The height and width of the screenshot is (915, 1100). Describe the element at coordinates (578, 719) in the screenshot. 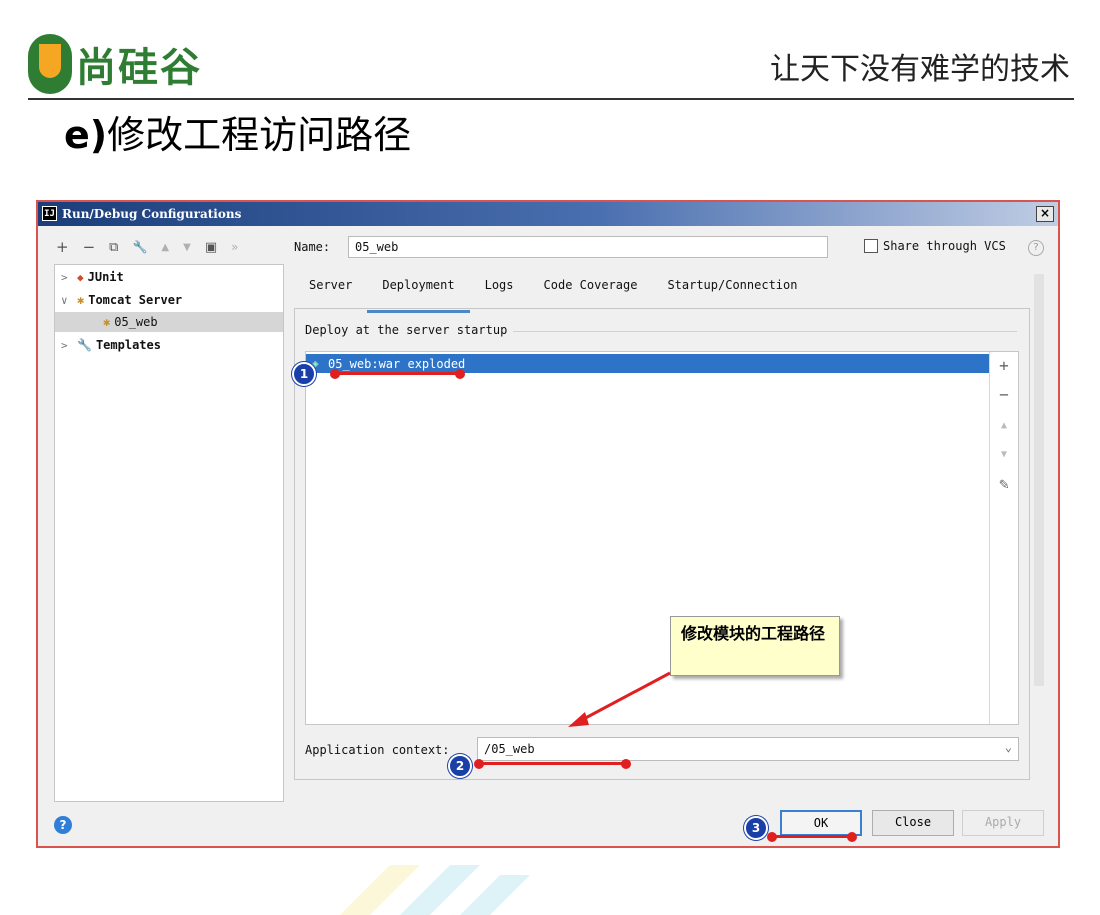

I see `callout-arrowhead-icon` at that location.